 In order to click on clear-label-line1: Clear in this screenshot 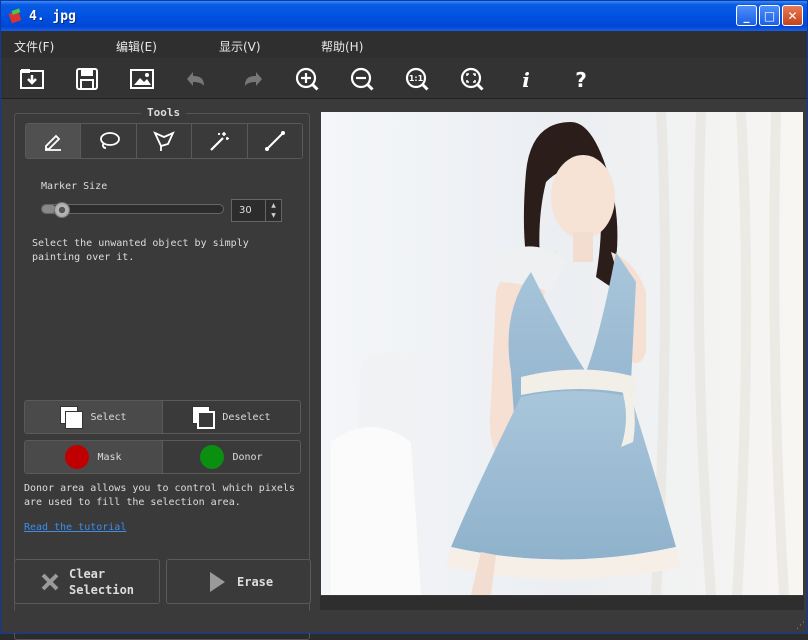, I will do `click(87, 573)`.